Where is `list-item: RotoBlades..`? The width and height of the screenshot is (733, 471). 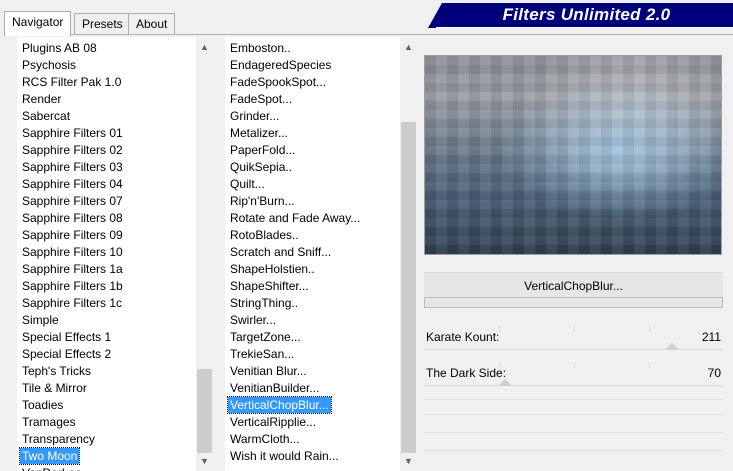 list-item: RotoBlades.. is located at coordinates (312, 235).